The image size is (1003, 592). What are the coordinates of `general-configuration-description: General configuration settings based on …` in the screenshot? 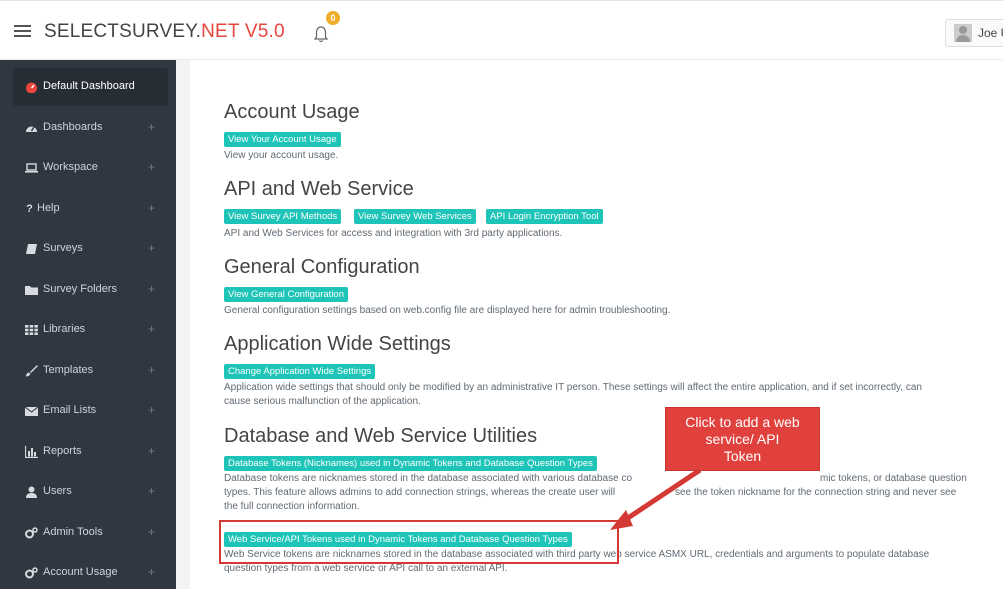 It's located at (447, 310).